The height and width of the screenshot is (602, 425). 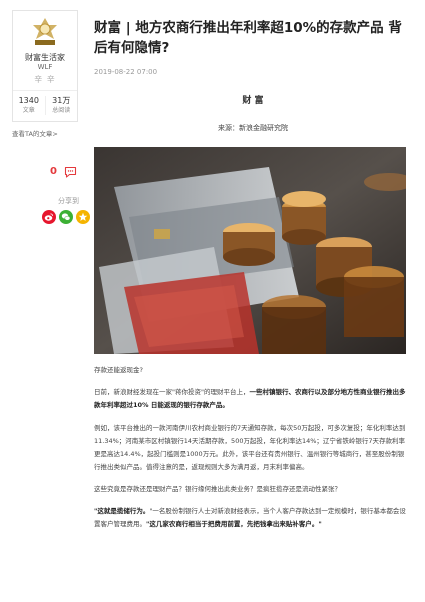 I want to click on qzone-icon, so click(x=83, y=217).